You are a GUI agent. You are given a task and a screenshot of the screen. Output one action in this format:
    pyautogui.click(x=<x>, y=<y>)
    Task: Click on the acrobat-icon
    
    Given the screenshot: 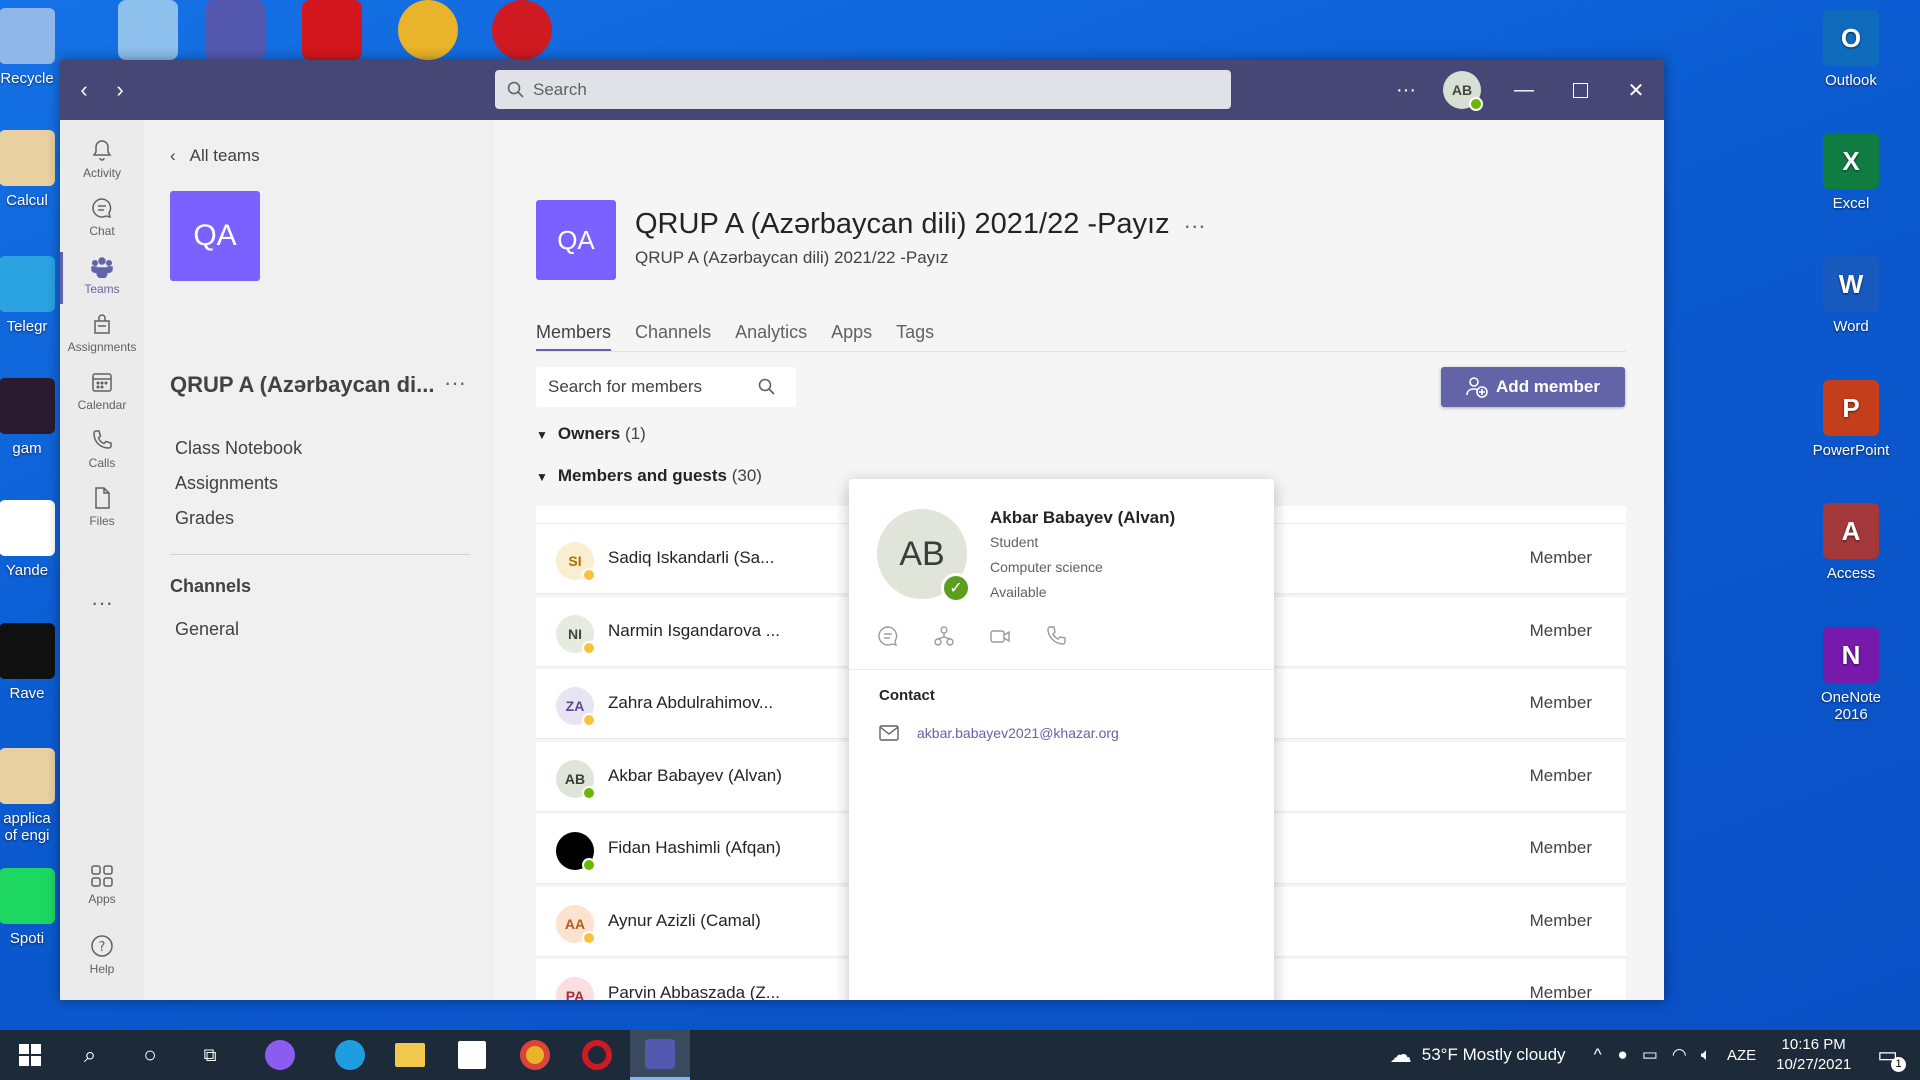 What is the action you would take?
    pyautogui.click(x=332, y=30)
    